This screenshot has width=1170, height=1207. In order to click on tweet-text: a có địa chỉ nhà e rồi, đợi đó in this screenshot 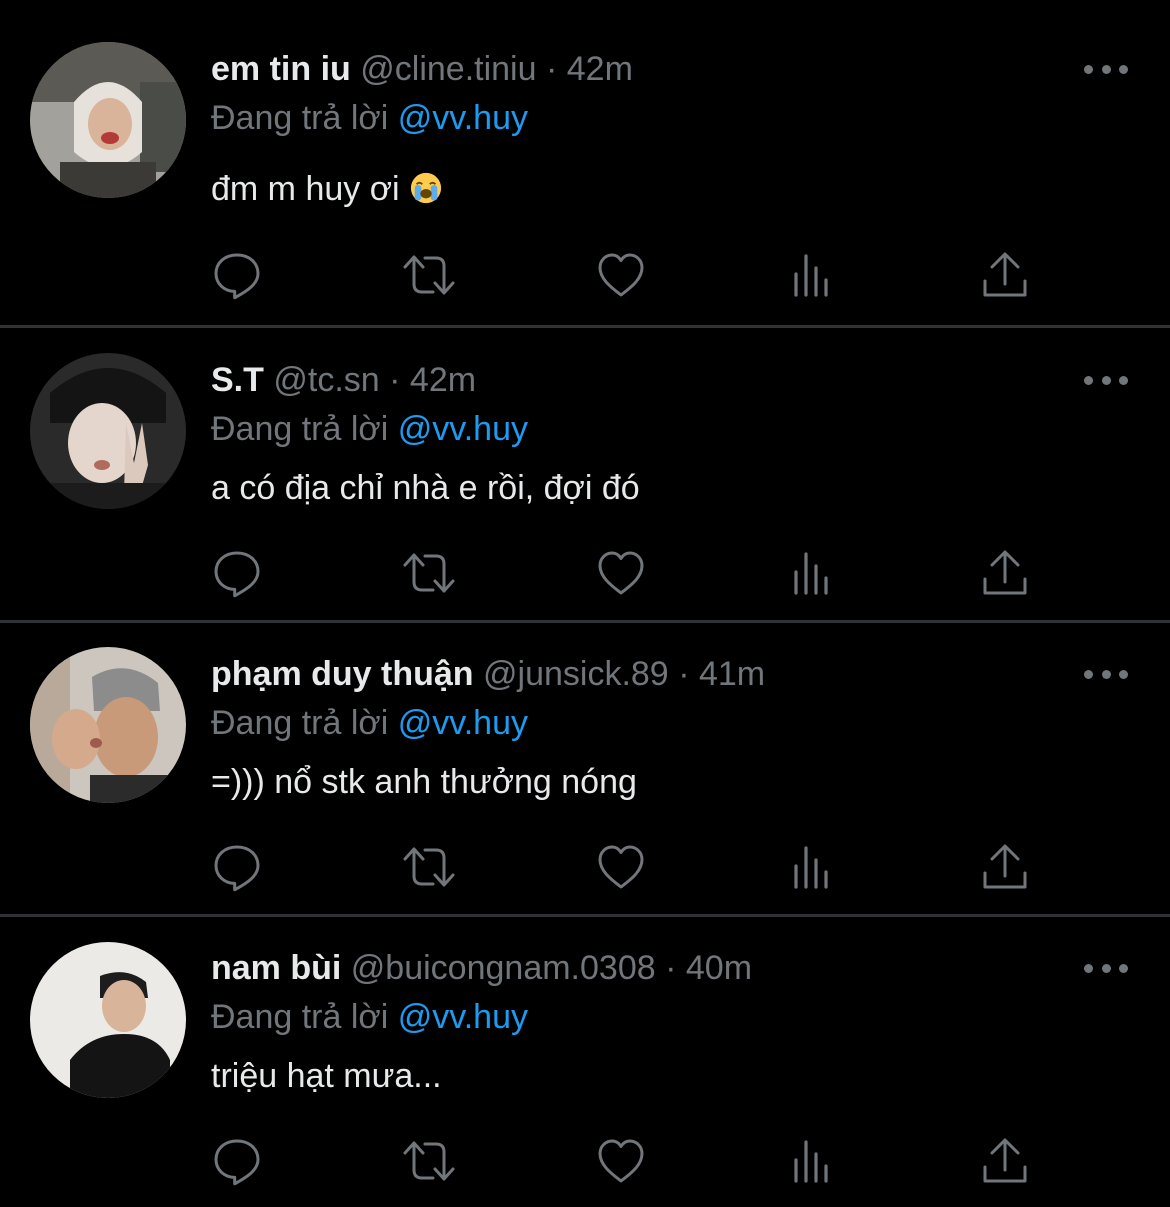, I will do `click(425, 488)`.